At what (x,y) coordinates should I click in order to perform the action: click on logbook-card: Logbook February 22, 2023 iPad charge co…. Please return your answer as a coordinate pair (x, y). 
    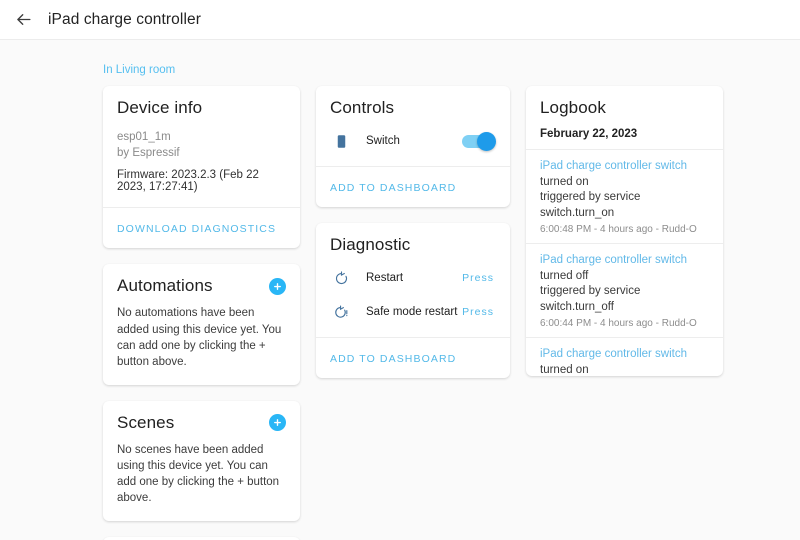
    Looking at the image, I should click on (624, 231).